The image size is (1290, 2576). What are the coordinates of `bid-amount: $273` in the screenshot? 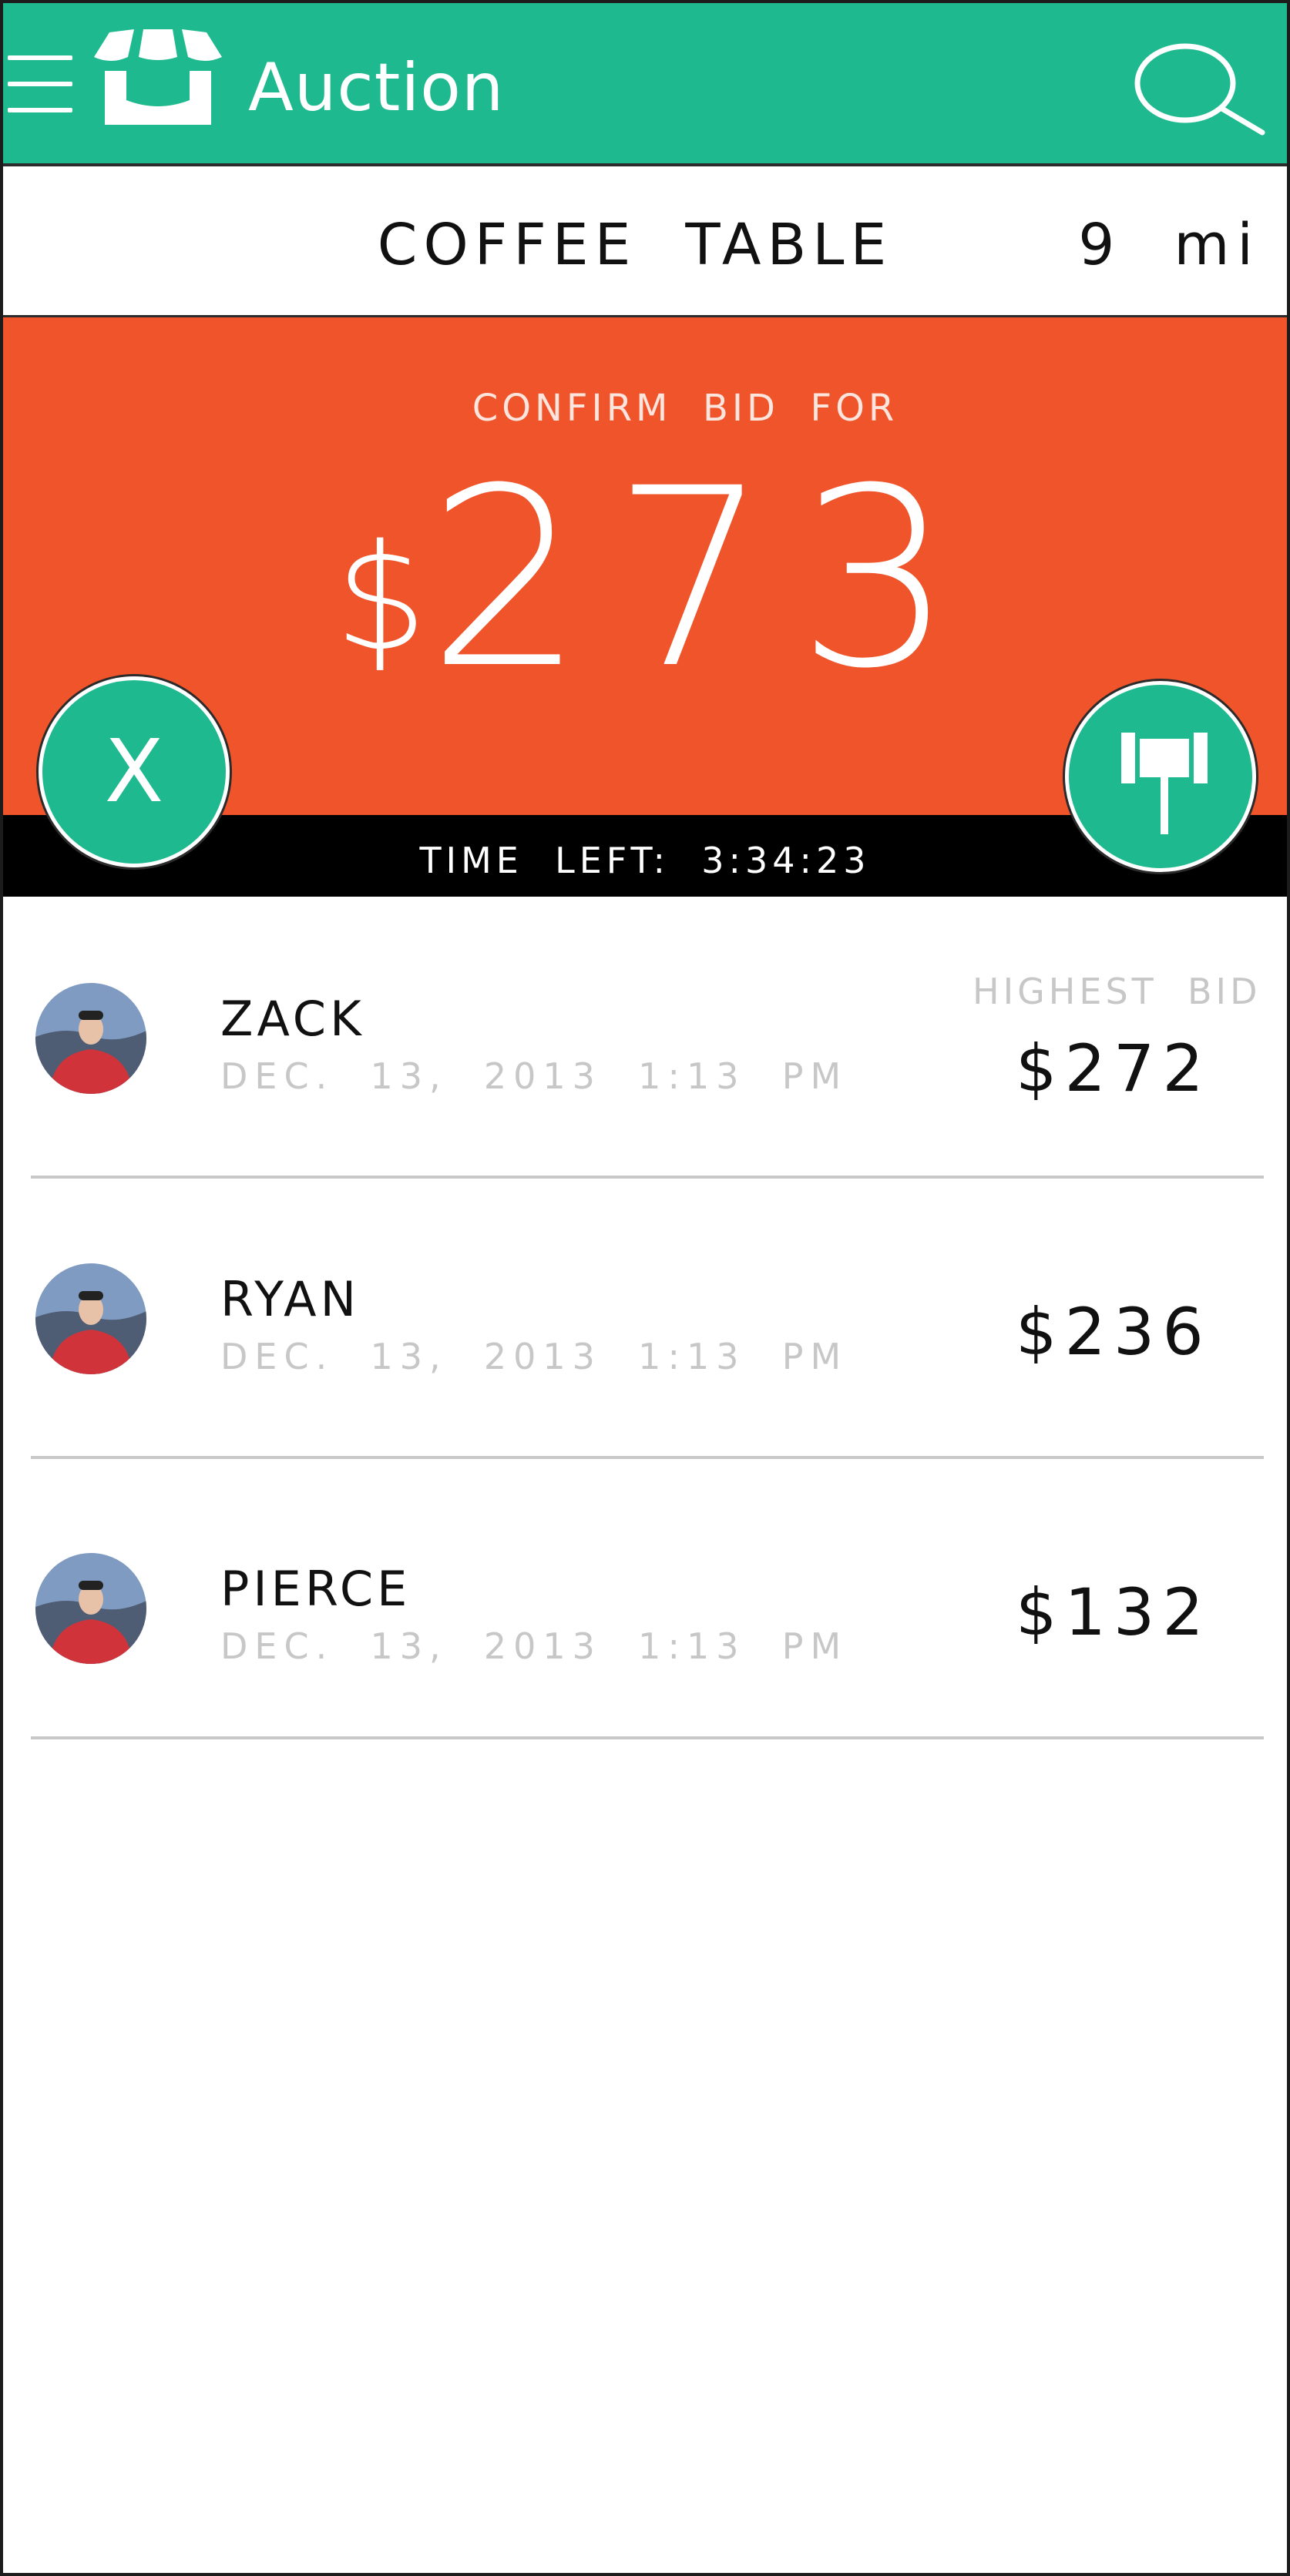 It's located at (658, 579).